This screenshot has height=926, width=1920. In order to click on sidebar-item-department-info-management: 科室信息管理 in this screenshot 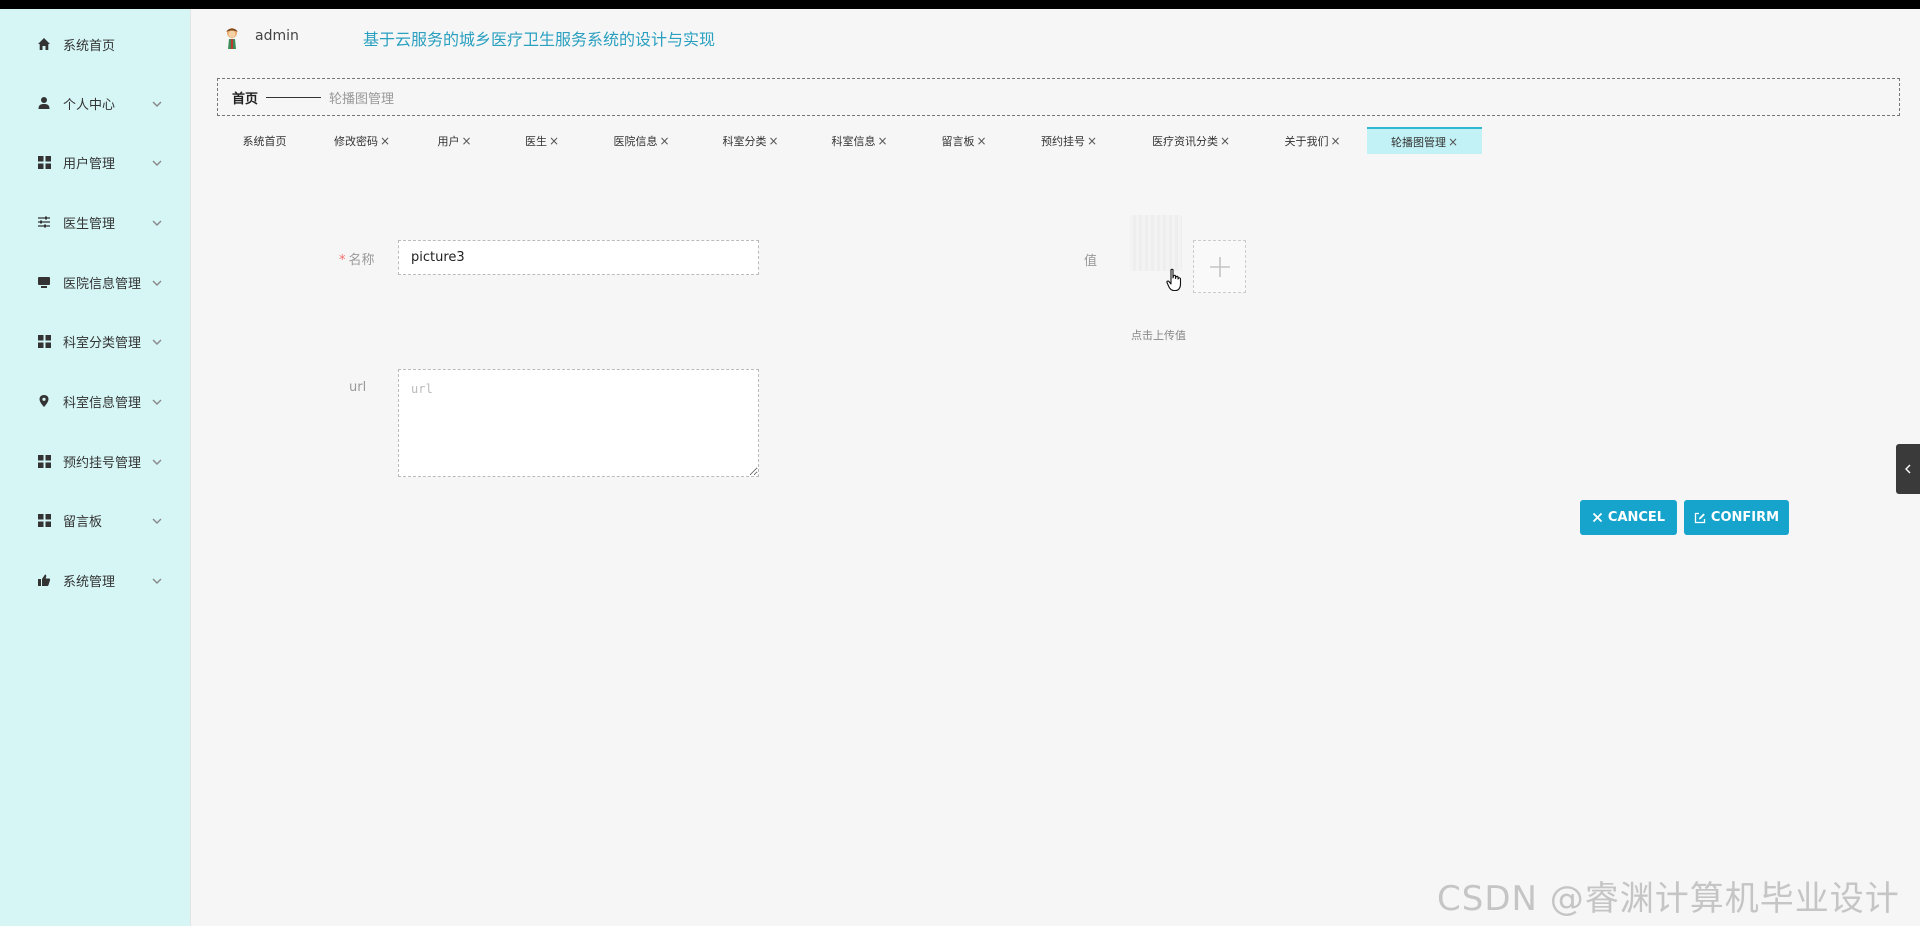, I will do `click(95, 401)`.